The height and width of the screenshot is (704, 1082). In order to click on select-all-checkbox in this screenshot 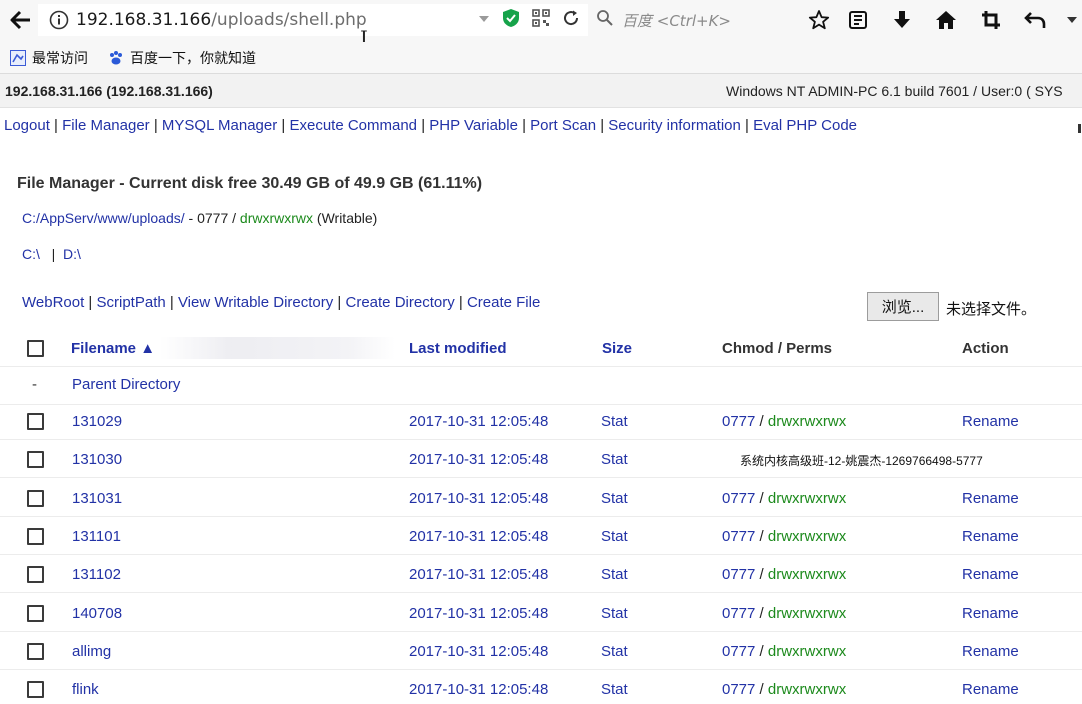, I will do `click(35, 348)`.